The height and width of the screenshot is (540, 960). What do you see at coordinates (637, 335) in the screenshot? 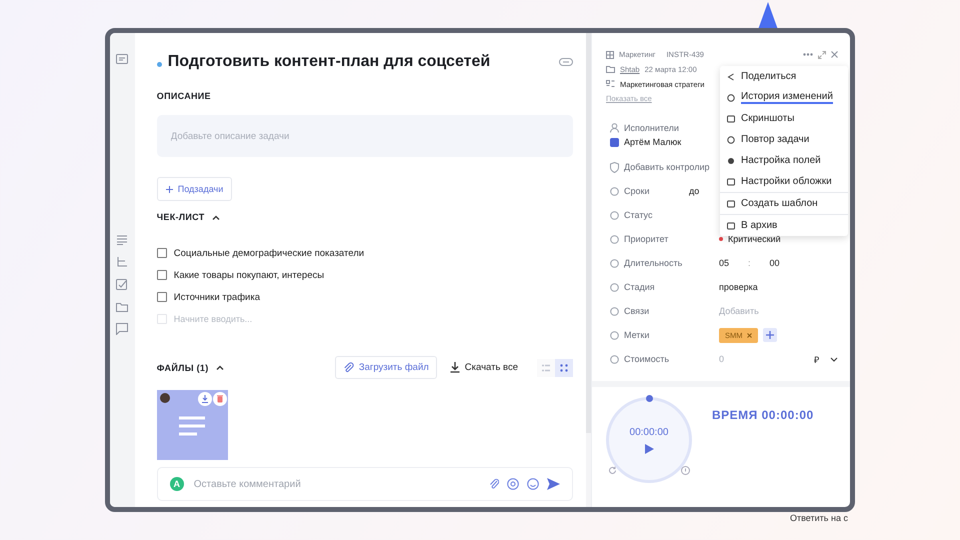
I see `field-label: Метки` at bounding box center [637, 335].